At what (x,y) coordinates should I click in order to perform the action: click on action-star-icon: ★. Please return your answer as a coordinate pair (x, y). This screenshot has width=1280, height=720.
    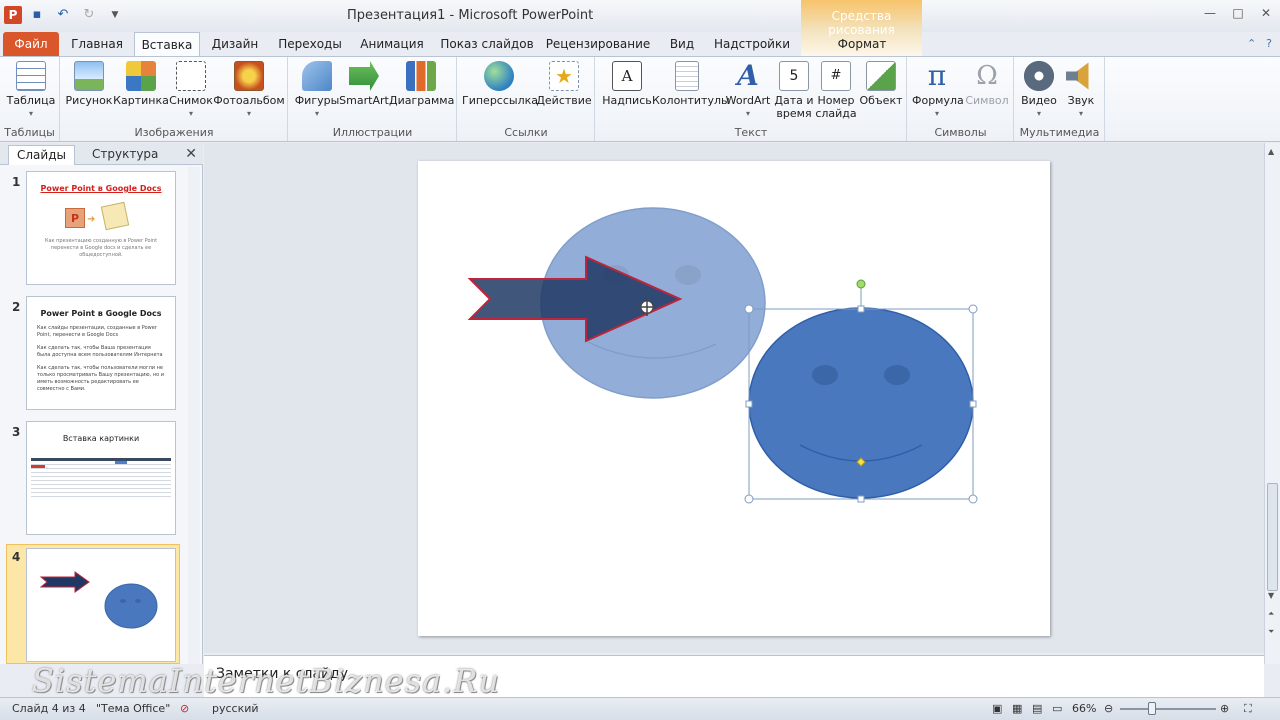
    Looking at the image, I should click on (564, 76).